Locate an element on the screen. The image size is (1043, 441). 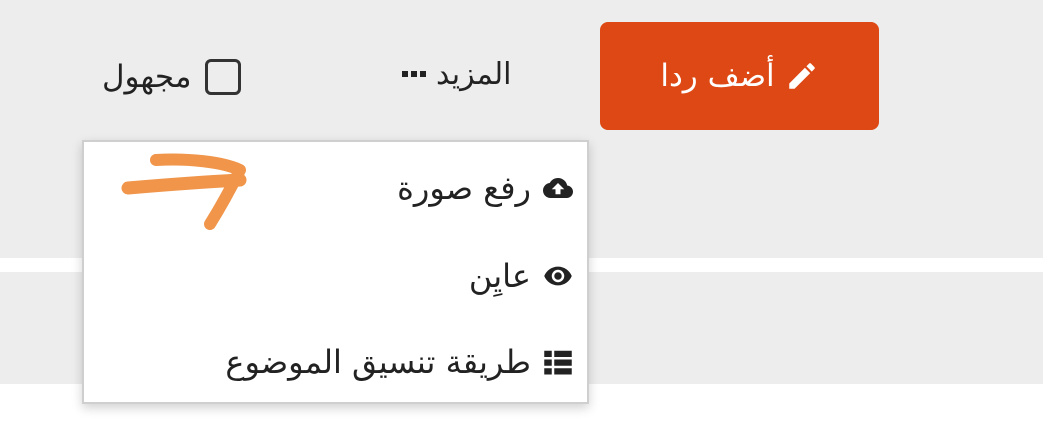
menu-item-upload-image: رفع صورة is located at coordinates (485, 188).